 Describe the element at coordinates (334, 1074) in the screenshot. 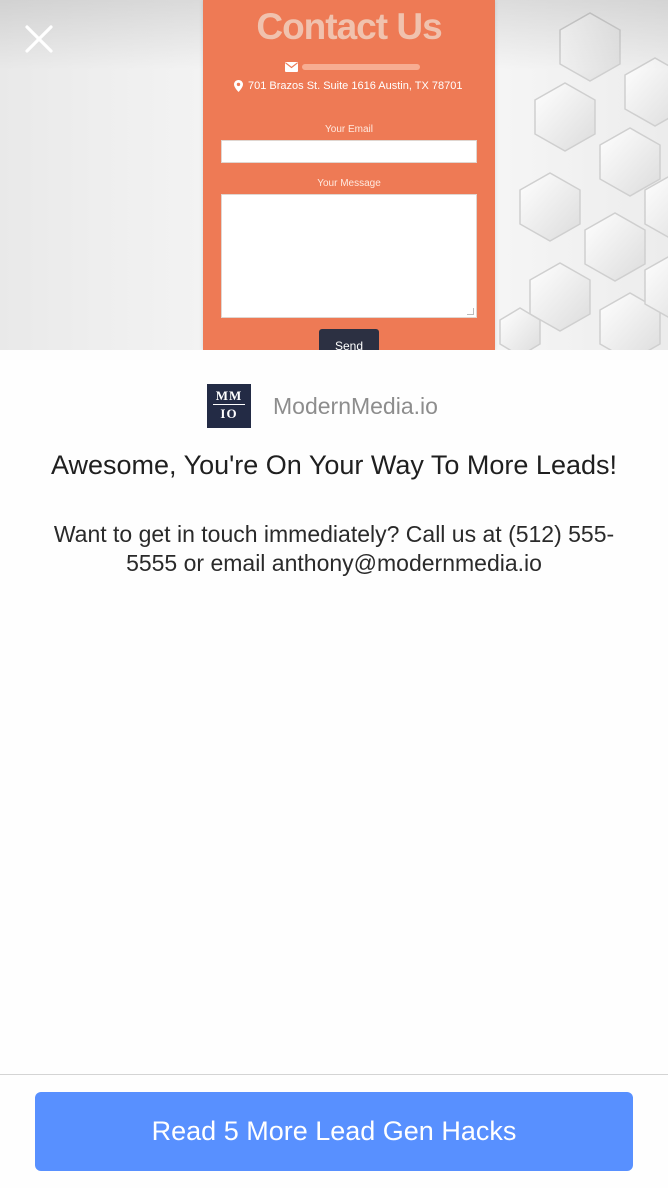

I see `footer-divider` at that location.